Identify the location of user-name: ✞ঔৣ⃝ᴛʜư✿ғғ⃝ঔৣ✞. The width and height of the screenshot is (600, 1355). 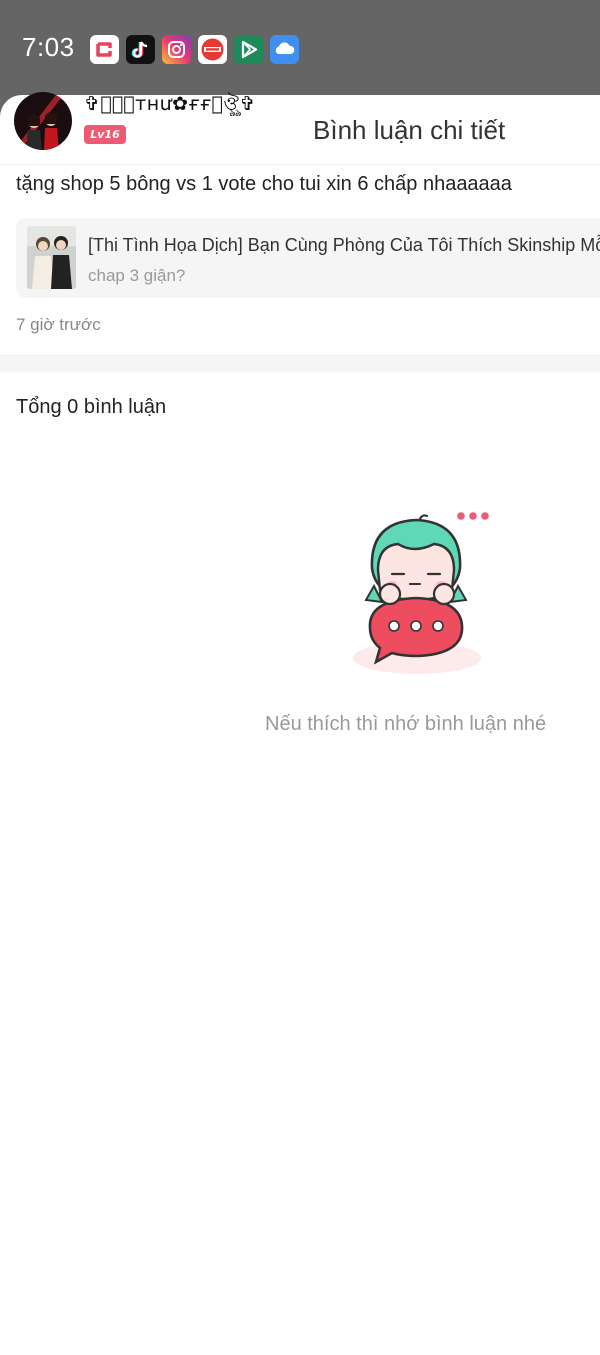
(170, 106).